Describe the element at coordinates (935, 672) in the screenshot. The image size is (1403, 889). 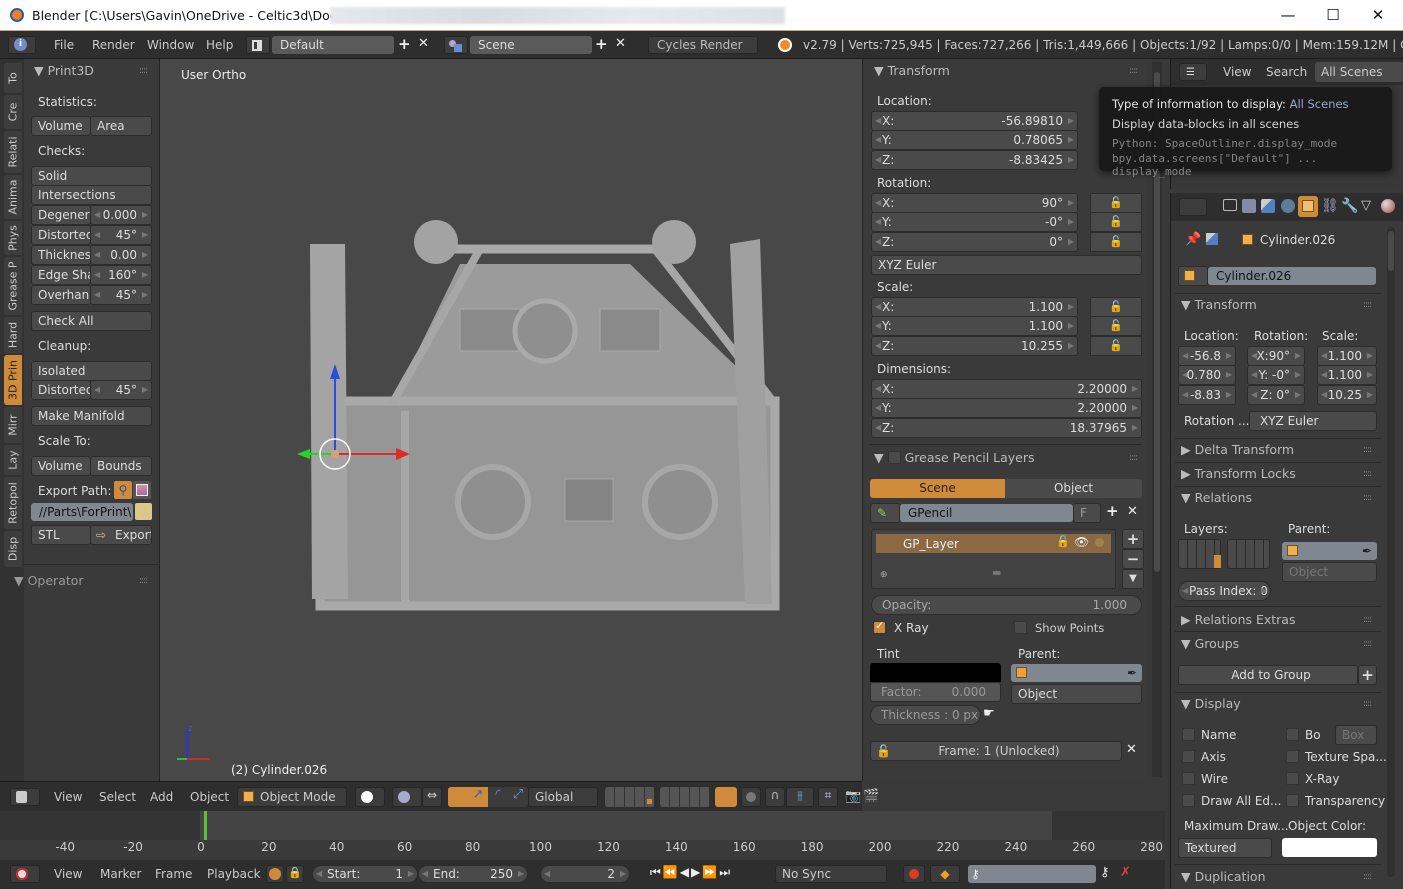
I see `tint-color-swatch` at that location.